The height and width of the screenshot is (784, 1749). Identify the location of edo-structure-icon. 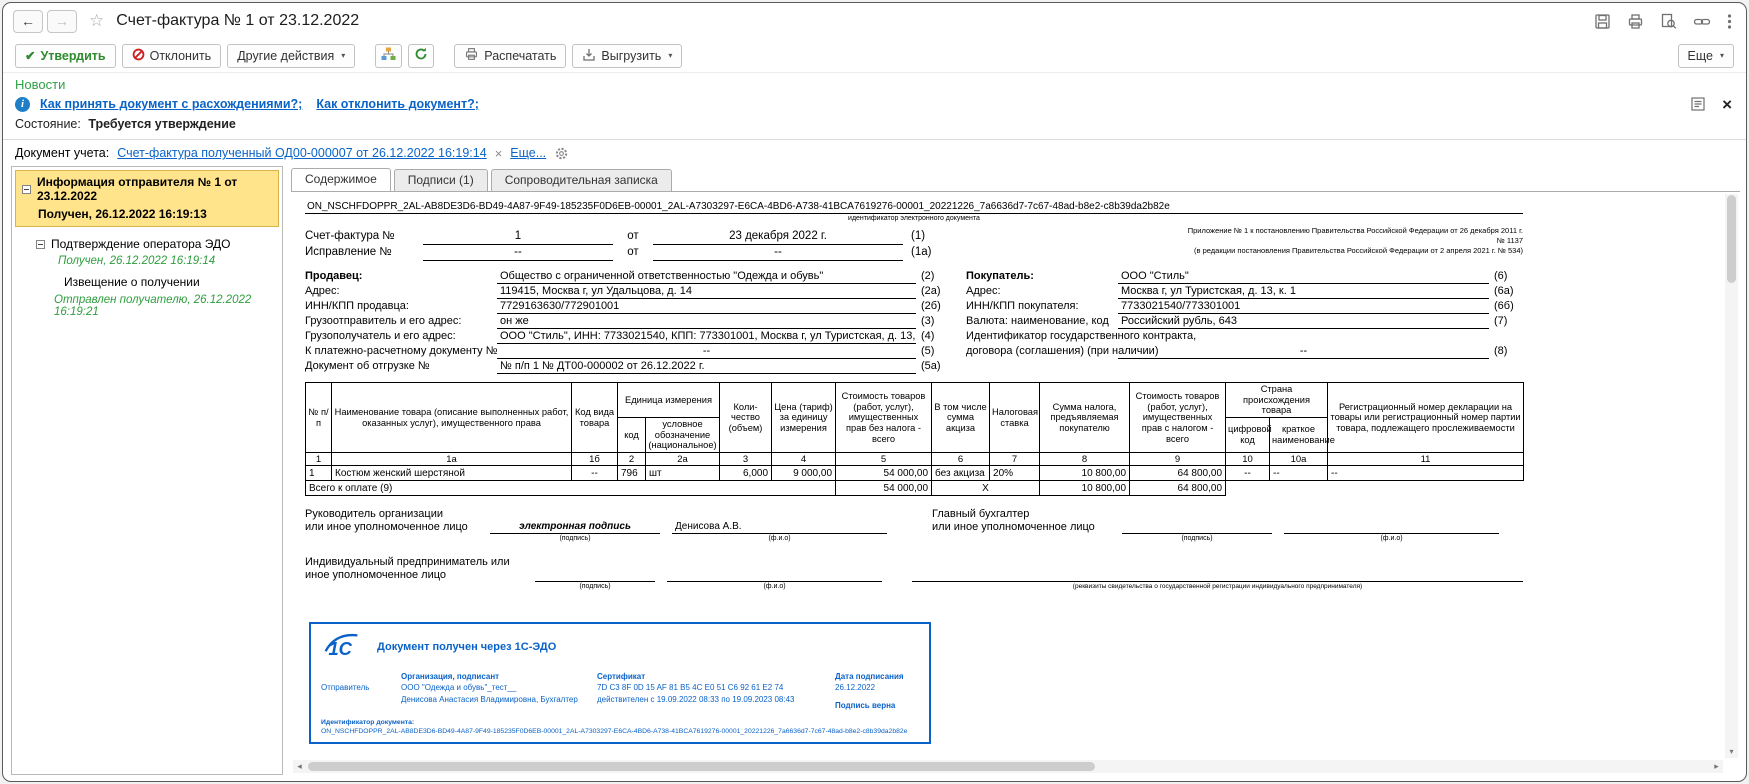
(388, 55).